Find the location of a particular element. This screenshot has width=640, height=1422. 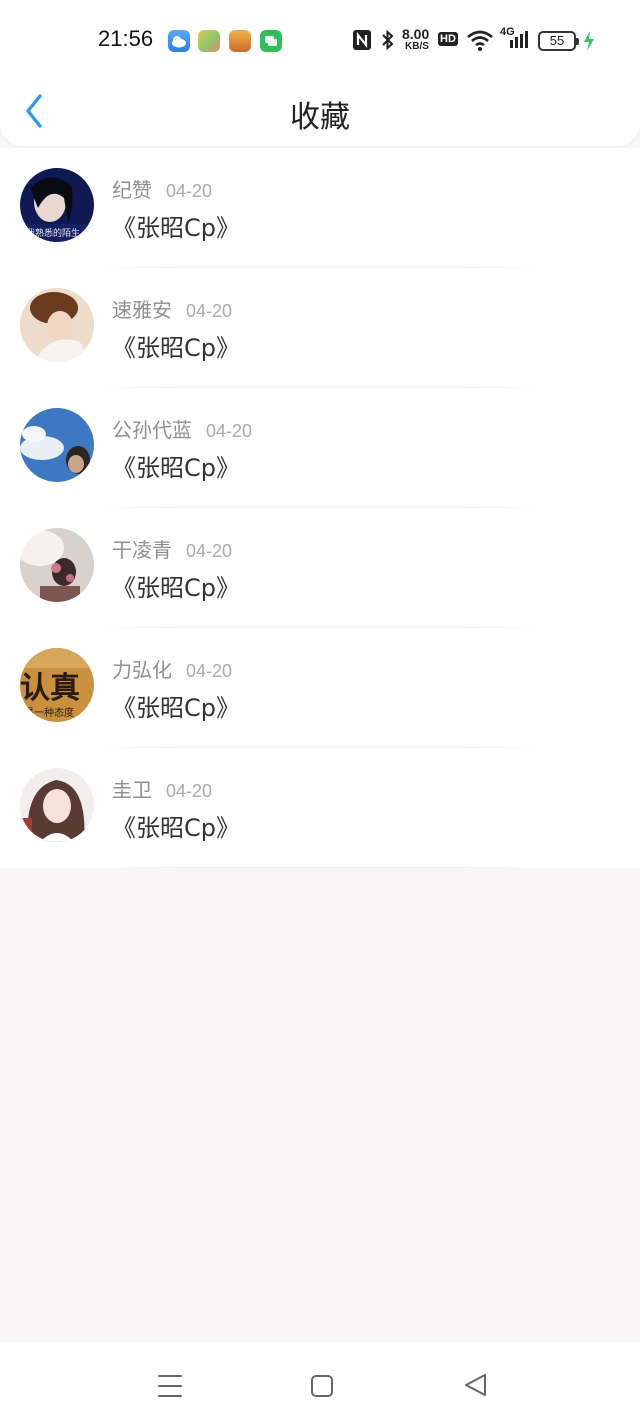

list-item: 公孙代蓝 04-20 《张昭Cp》 is located at coordinates (320, 448).